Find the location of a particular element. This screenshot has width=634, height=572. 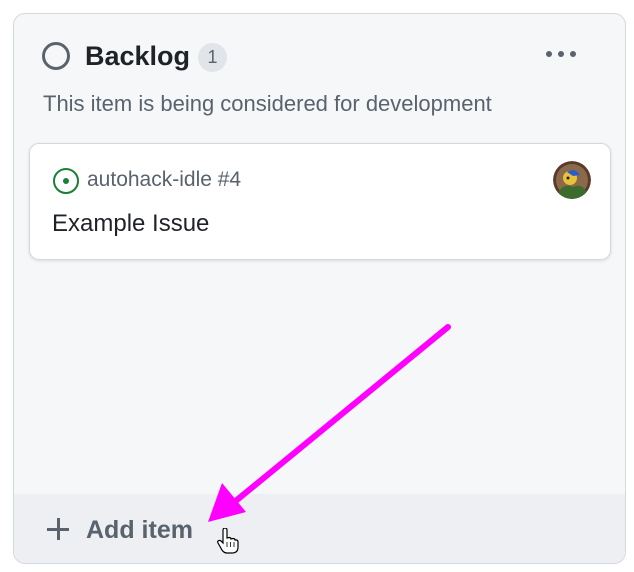

plus-icon is located at coordinates (58, 529).